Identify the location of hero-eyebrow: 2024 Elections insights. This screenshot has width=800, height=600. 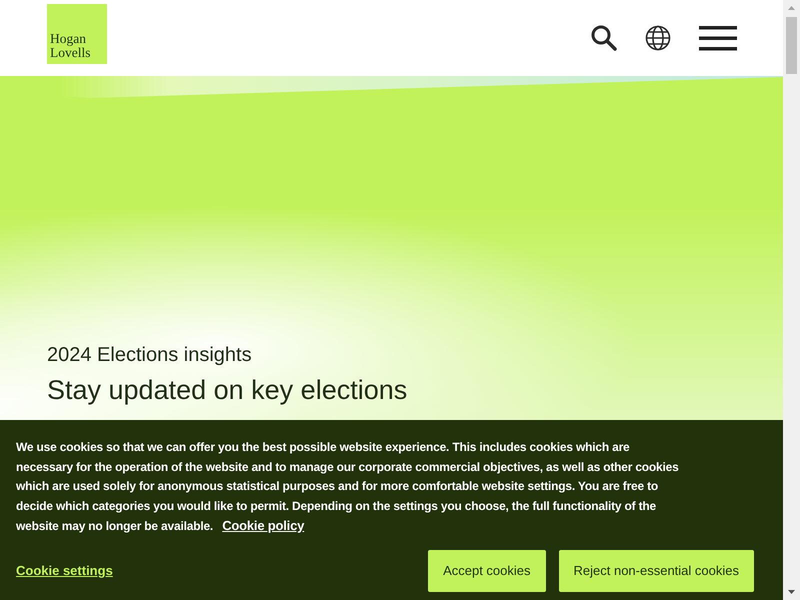
(150, 355).